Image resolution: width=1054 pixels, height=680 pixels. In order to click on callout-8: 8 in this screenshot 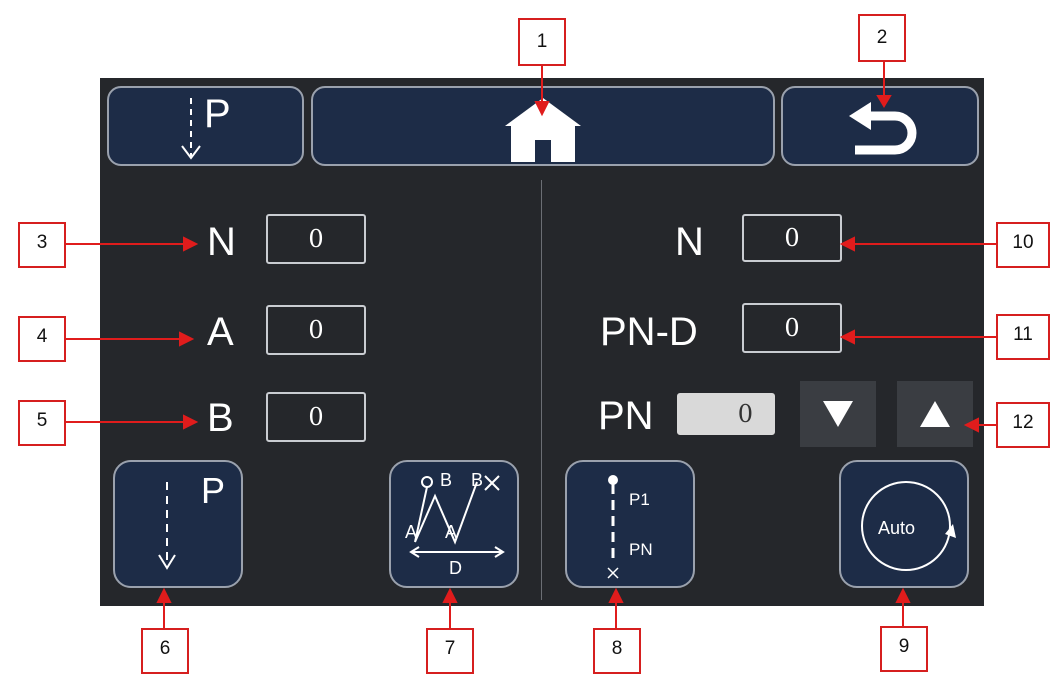, I will do `click(617, 651)`.